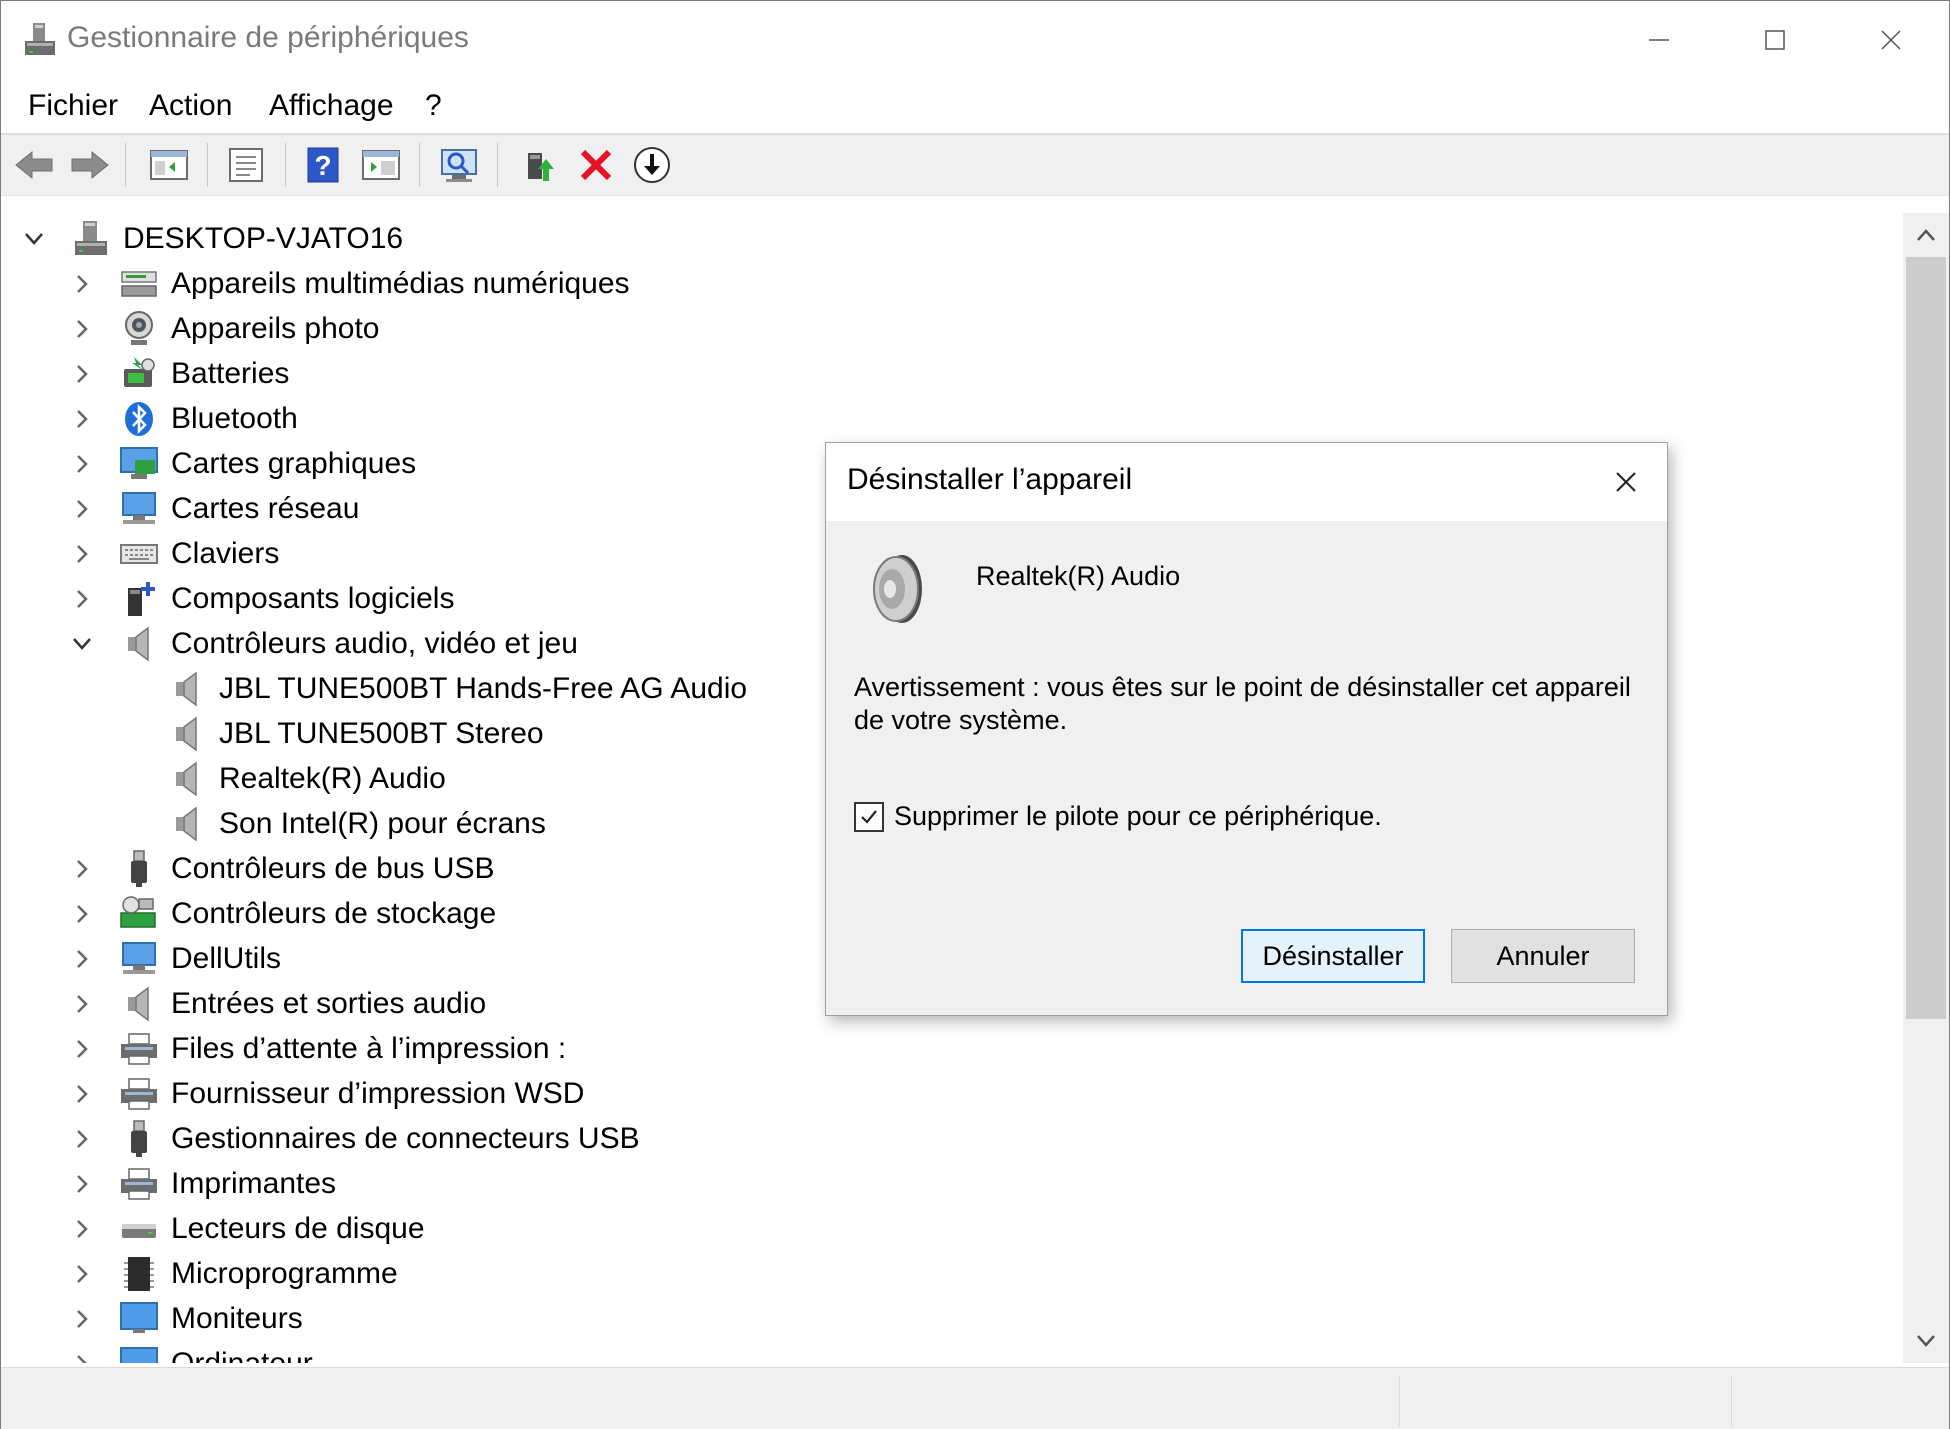  I want to click on tree-item-gestionnaires-usb: Gestionnaires de connecteurs USB, so click(355, 1138).